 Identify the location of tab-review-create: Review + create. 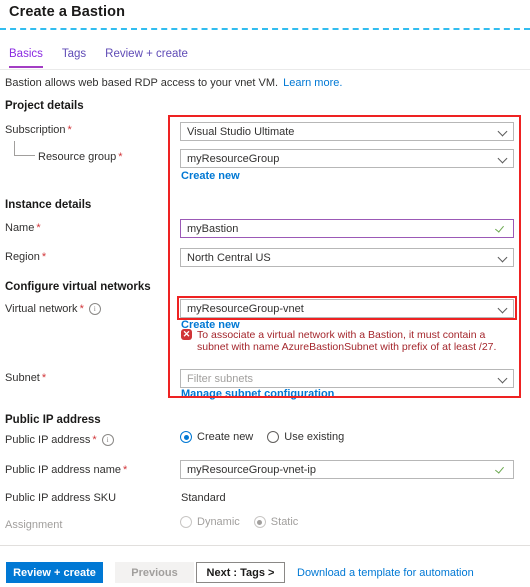
(146, 57).